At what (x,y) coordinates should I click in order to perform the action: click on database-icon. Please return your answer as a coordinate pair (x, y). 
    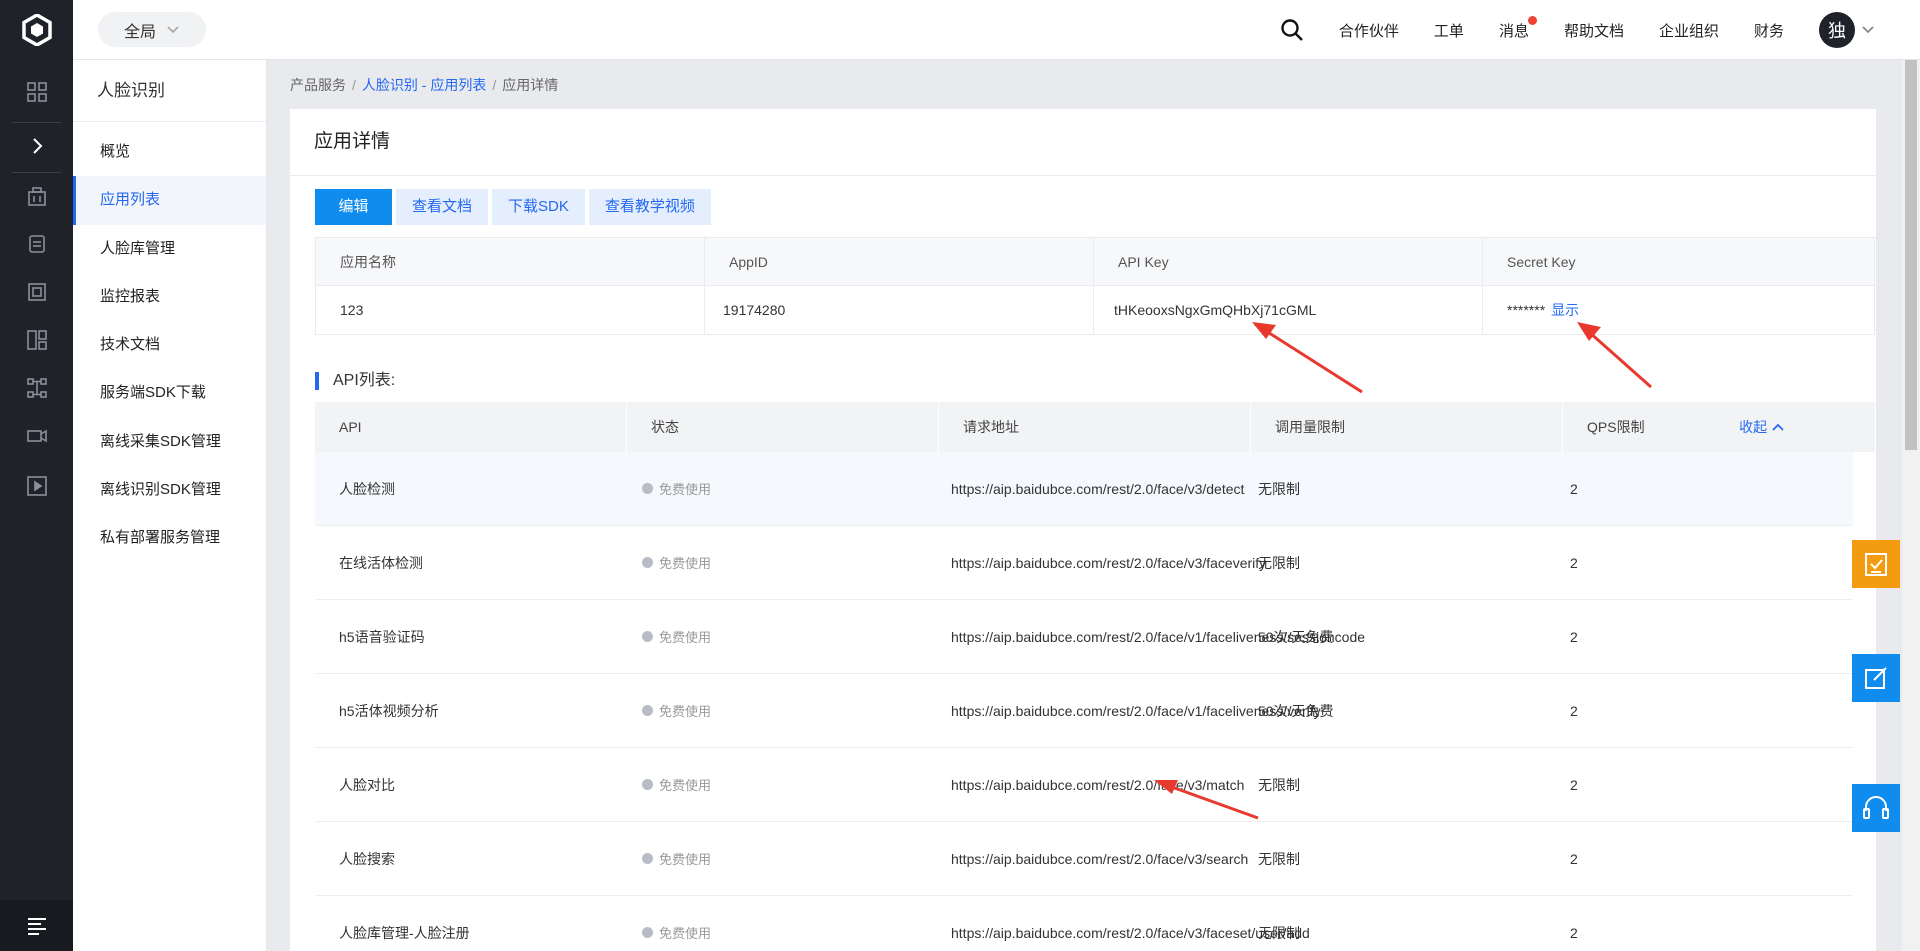
    Looking at the image, I should click on (36, 244).